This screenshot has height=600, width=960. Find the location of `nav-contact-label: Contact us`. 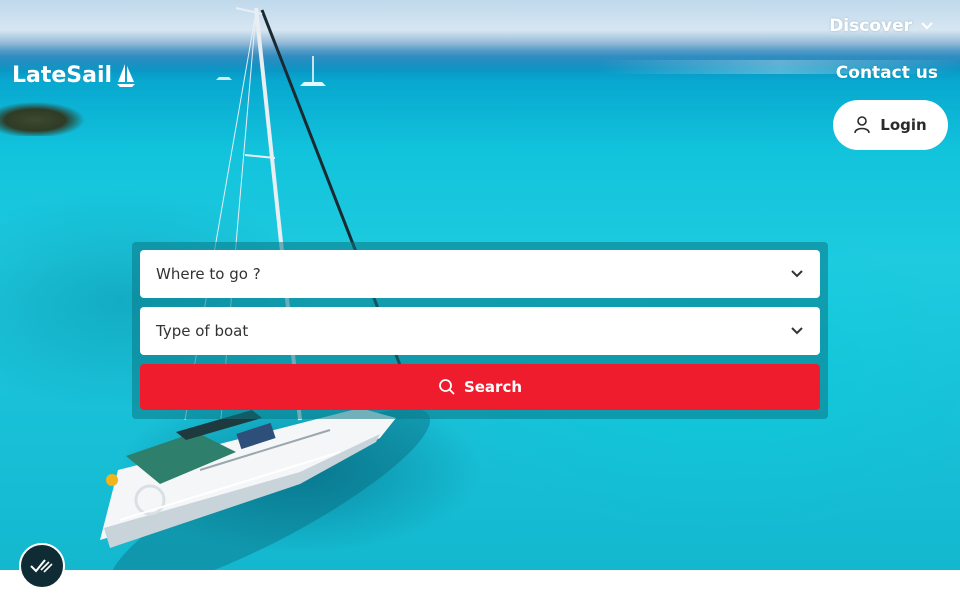

nav-contact-label: Contact us is located at coordinates (886, 73).